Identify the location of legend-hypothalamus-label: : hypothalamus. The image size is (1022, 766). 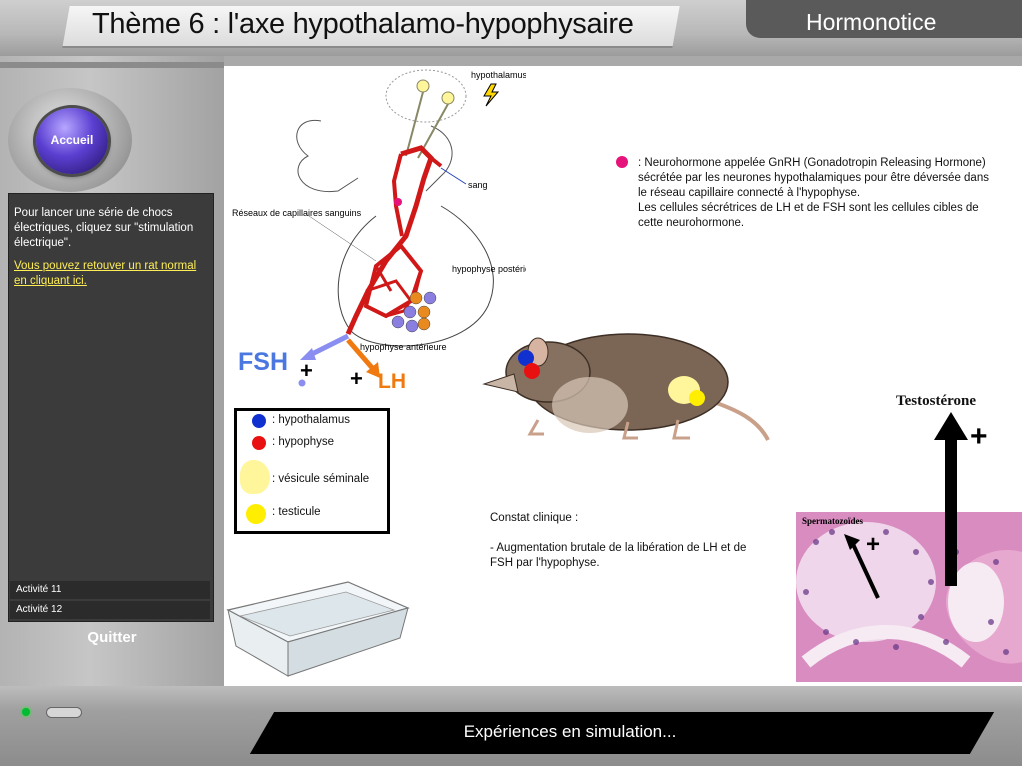
(311, 420).